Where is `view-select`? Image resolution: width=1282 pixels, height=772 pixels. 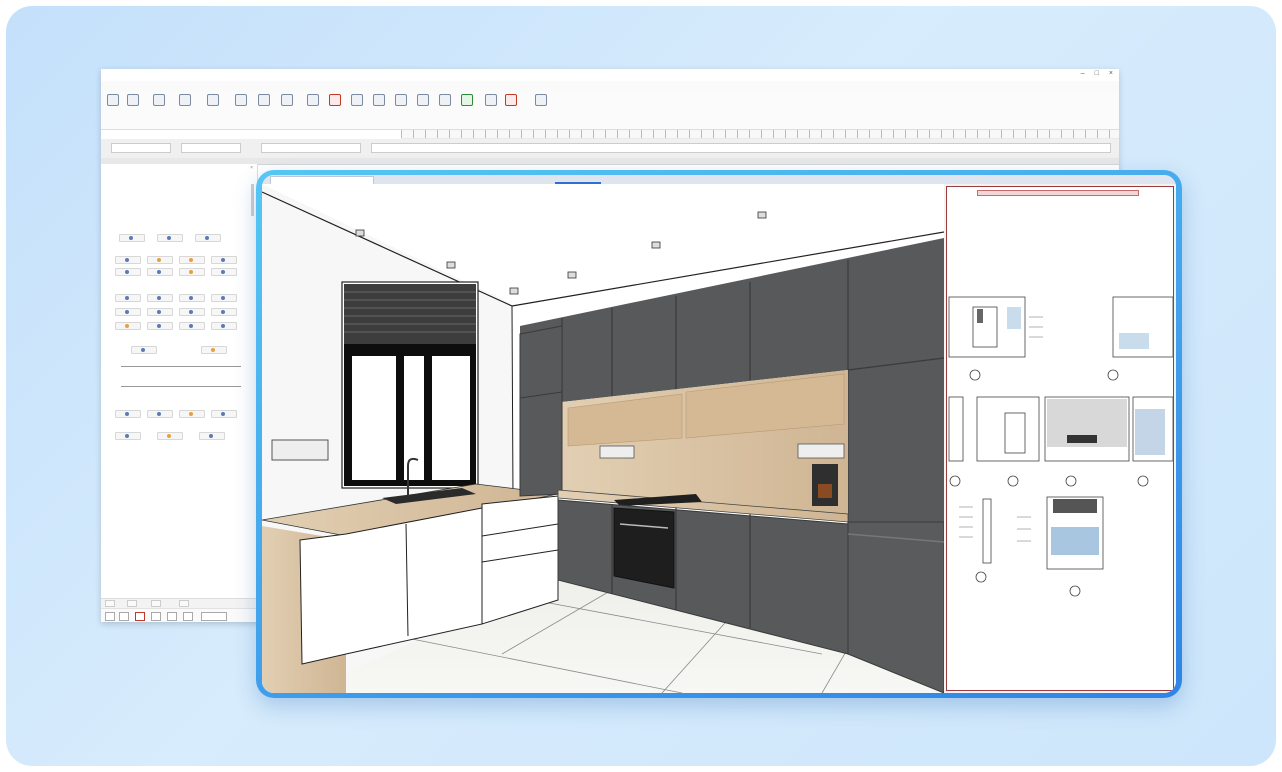 view-select is located at coordinates (311, 148).